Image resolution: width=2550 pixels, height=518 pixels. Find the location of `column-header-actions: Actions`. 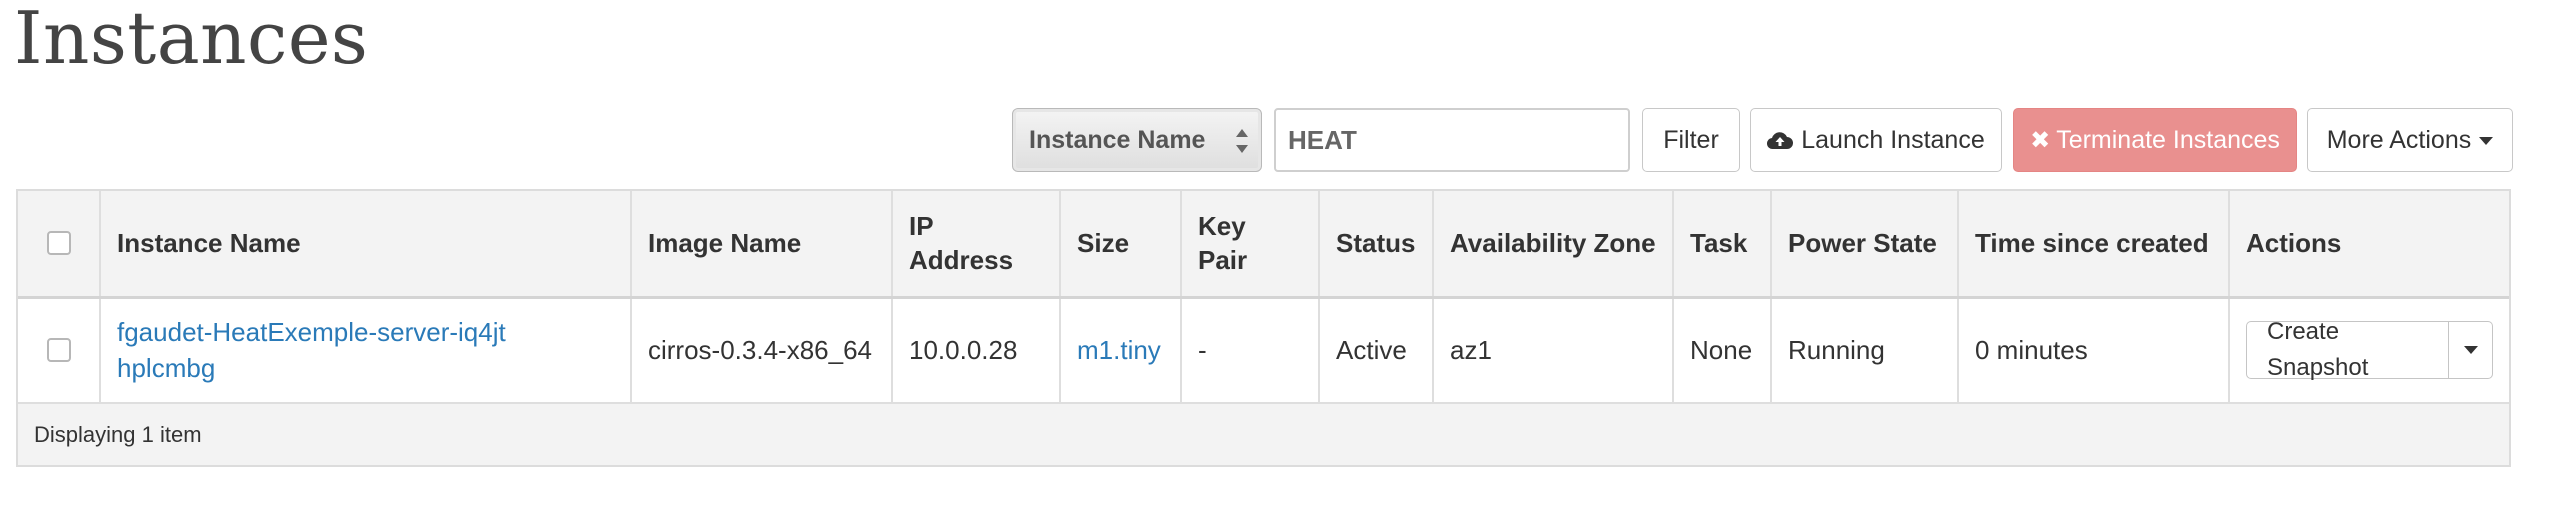

column-header-actions: Actions is located at coordinates (2368, 244).